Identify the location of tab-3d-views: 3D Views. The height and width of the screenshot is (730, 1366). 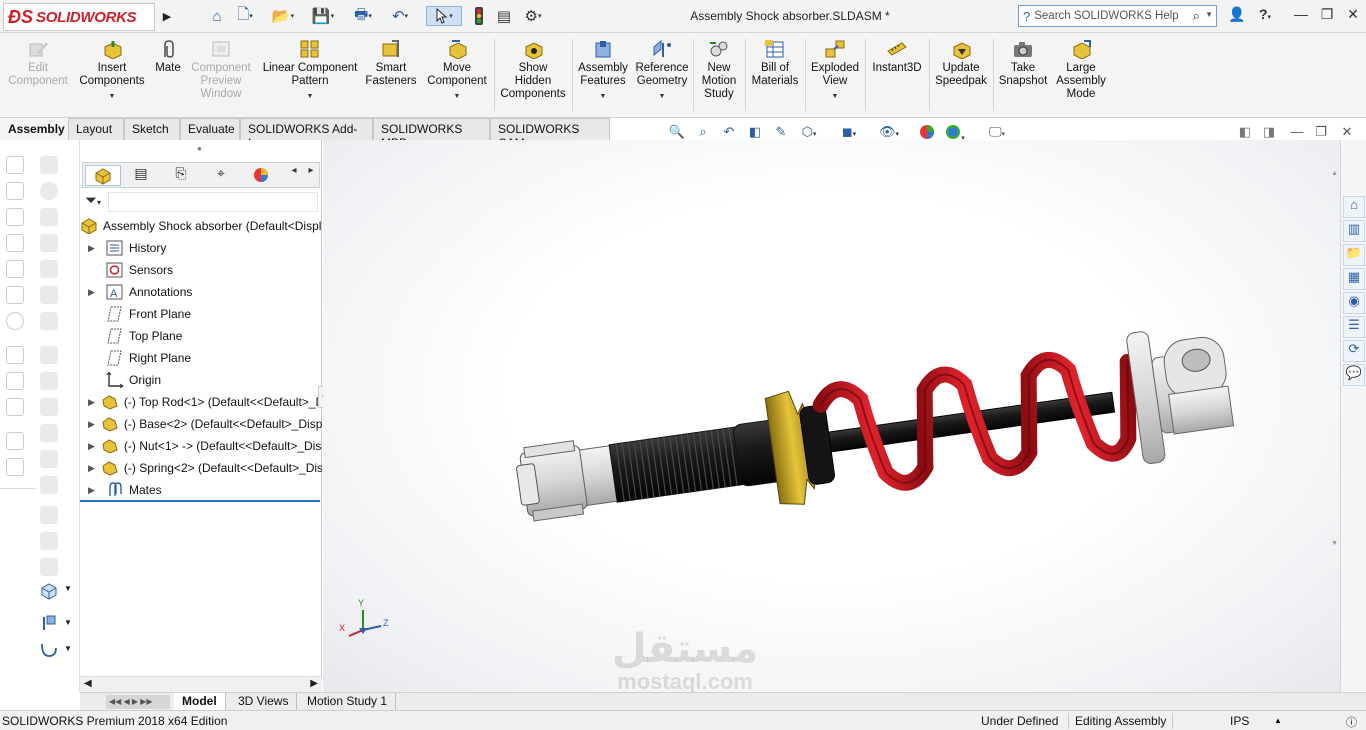
(264, 702).